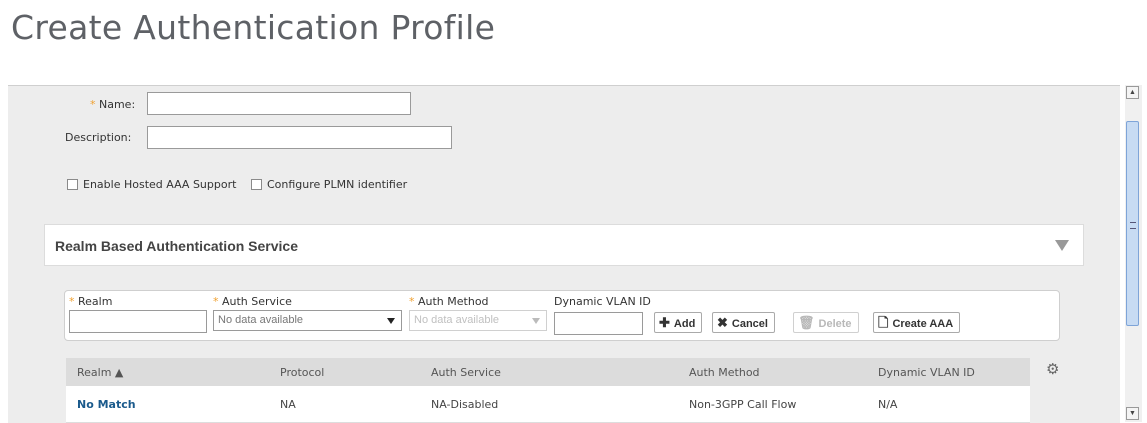 This screenshot has width=1147, height=423. What do you see at coordinates (279, 103) in the screenshot?
I see `name-input` at bounding box center [279, 103].